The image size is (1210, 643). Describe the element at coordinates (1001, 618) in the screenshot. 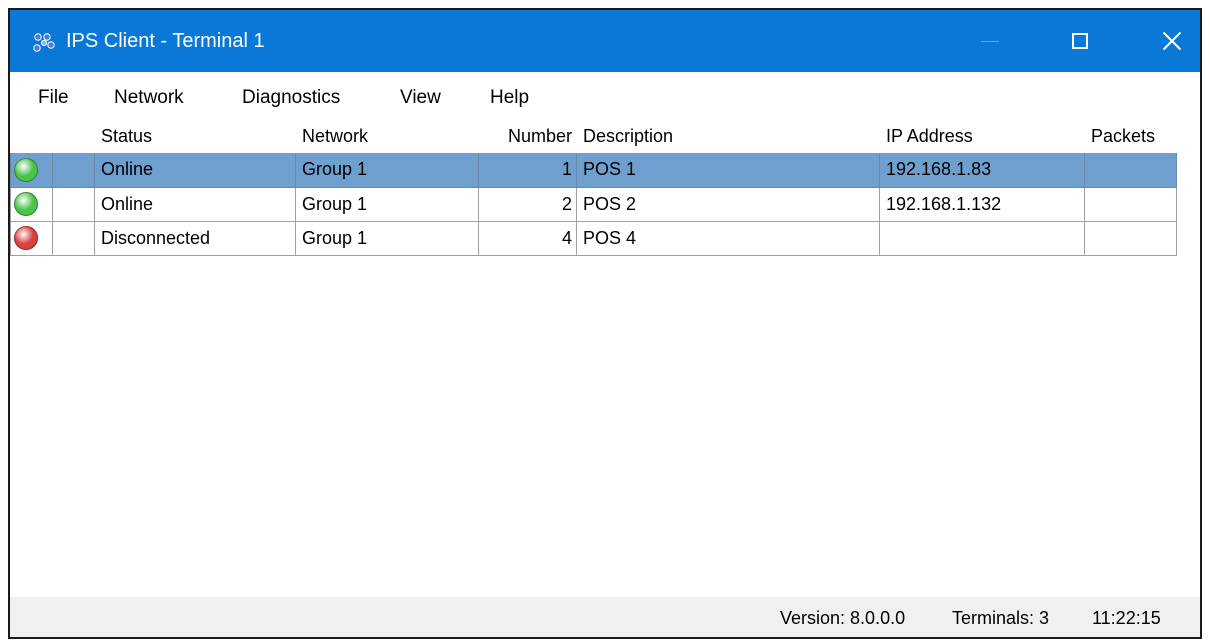

I see `terminals-count: Terminals: 3` at that location.